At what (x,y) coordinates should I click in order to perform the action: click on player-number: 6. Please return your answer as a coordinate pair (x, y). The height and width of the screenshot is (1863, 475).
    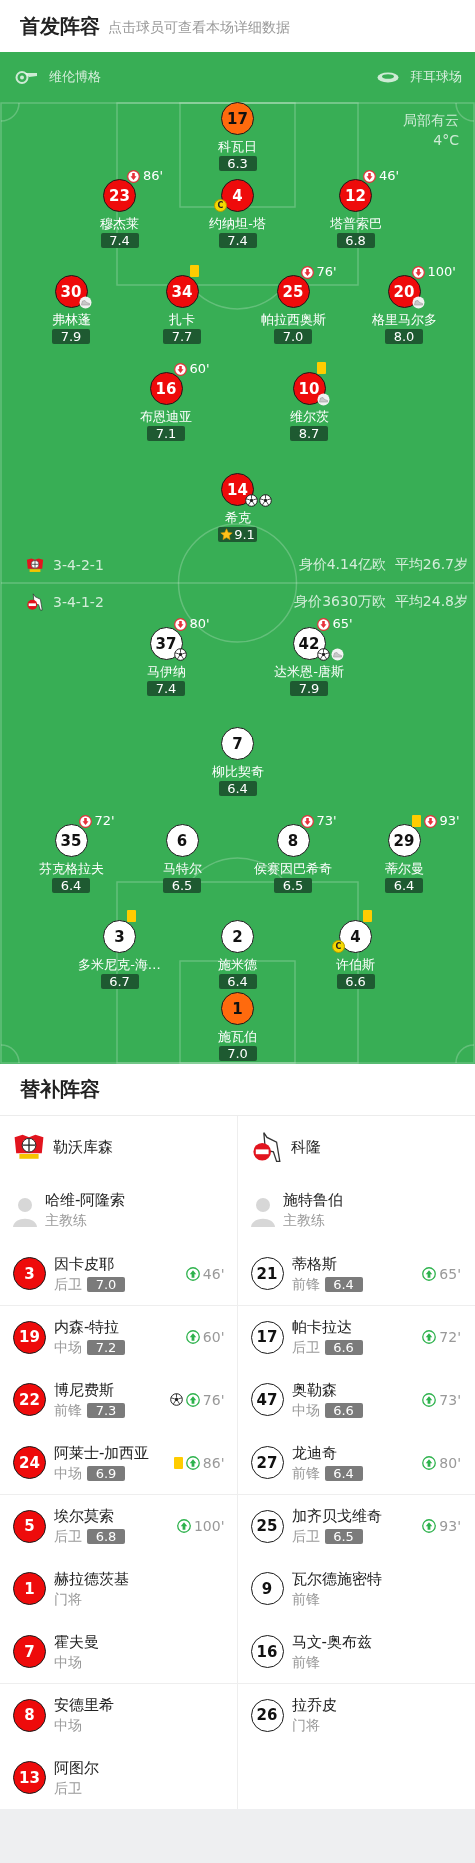
    Looking at the image, I should click on (182, 840).